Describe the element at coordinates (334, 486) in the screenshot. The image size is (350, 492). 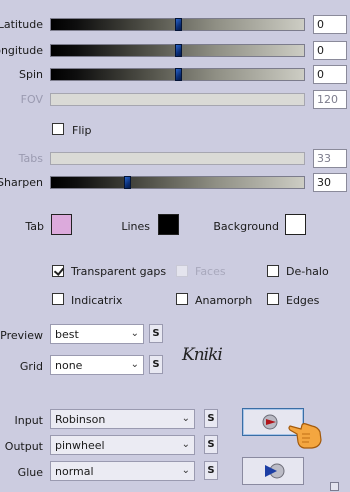
I see `resize-grip-icon` at that location.